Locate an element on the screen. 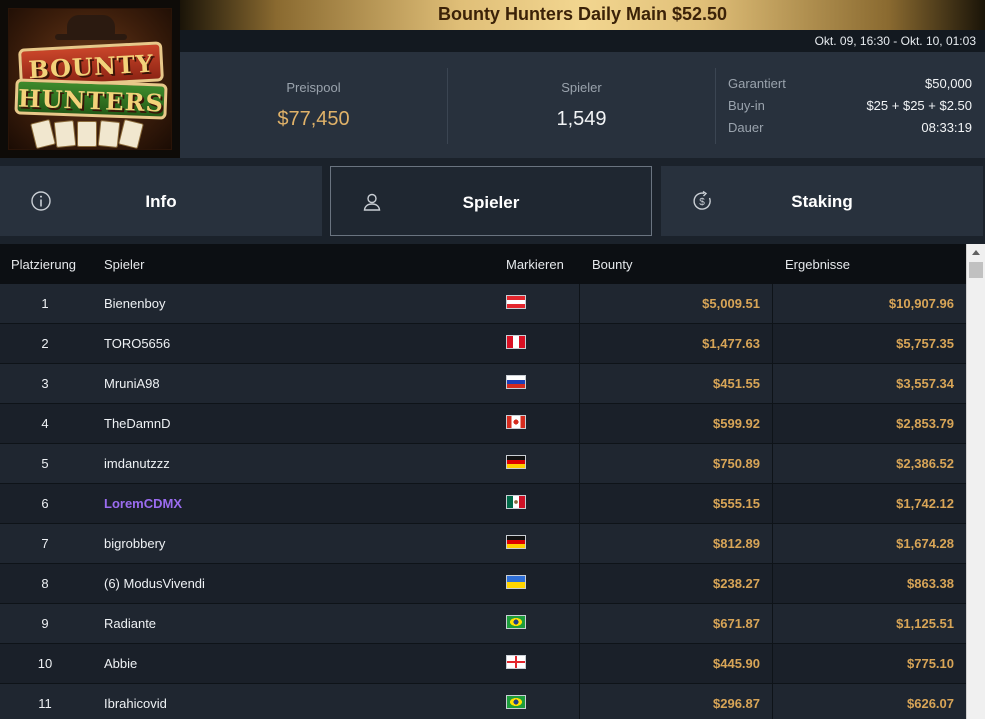 Image resolution: width=985 pixels, height=719 pixels. table-row: 9 Radiante $671.87 $1,125.51 is located at coordinates (483, 624).